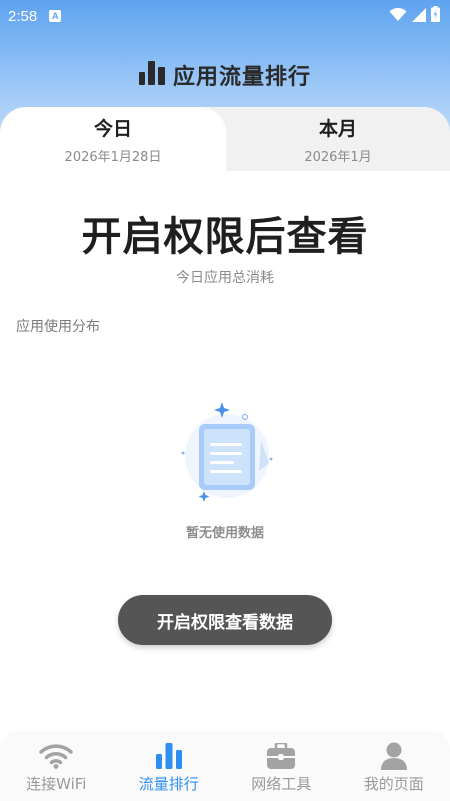 This screenshot has width=450, height=801. I want to click on nav-item-wifi: 连接WiFi, so click(56, 766).